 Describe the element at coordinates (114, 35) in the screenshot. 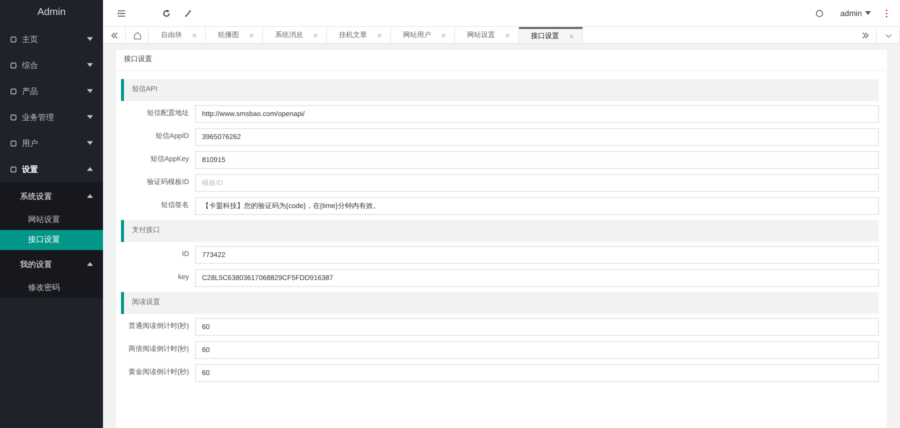

I see `double-chevron-left-icon` at that location.